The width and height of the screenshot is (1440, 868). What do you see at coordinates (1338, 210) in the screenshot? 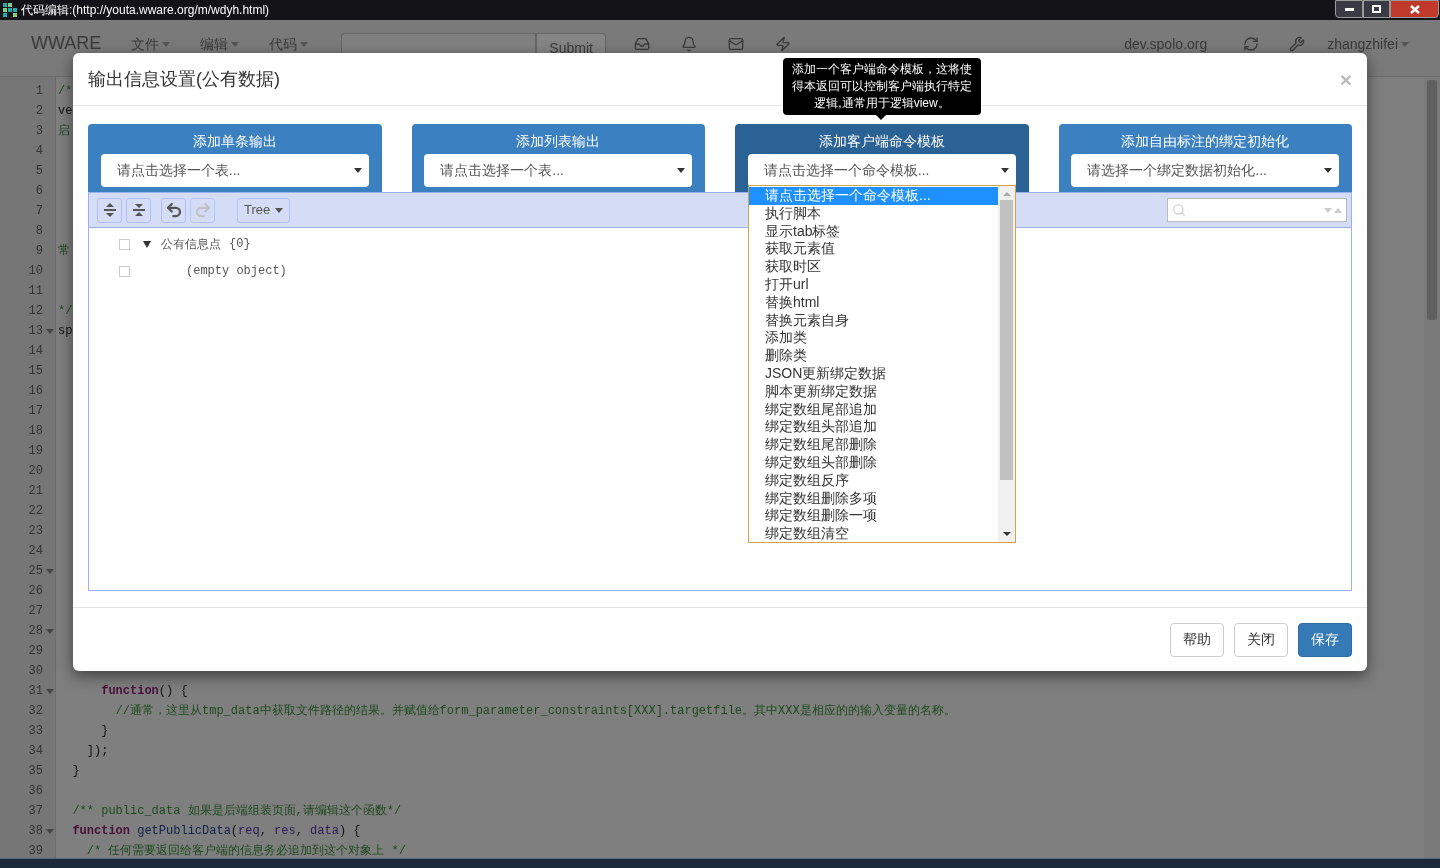
I see `previous-icon` at bounding box center [1338, 210].